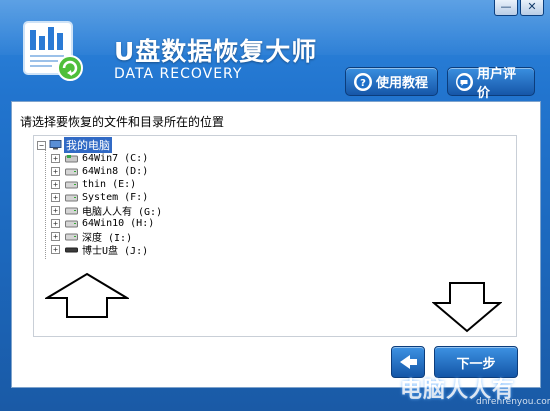 This screenshot has width=550, height=411. What do you see at coordinates (532, 8) in the screenshot?
I see `close-button: ✕` at bounding box center [532, 8].